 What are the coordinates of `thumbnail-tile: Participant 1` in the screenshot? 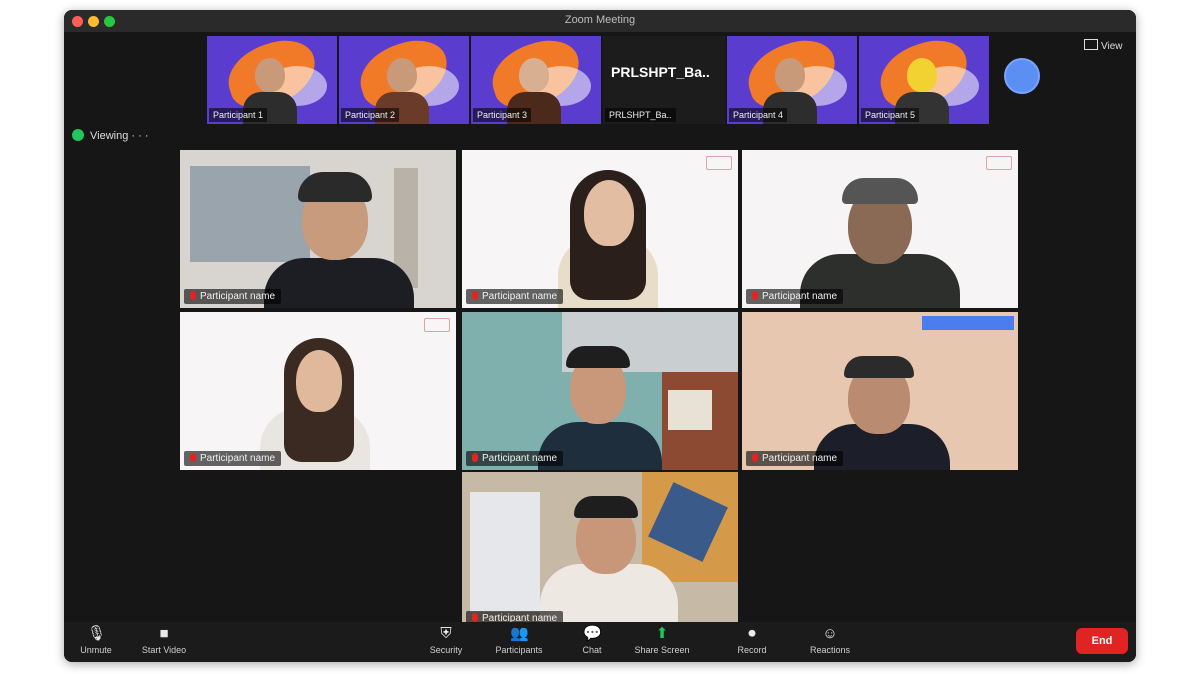 It's located at (272, 80).